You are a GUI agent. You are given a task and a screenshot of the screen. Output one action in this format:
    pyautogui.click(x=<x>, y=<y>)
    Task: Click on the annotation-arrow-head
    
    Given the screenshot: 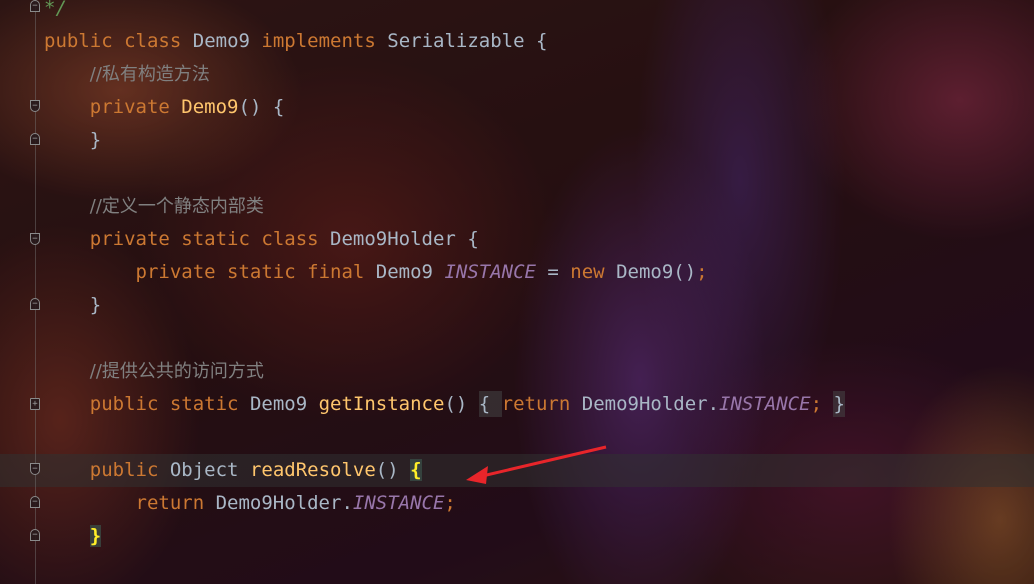 What is the action you would take?
    pyautogui.click(x=477, y=475)
    